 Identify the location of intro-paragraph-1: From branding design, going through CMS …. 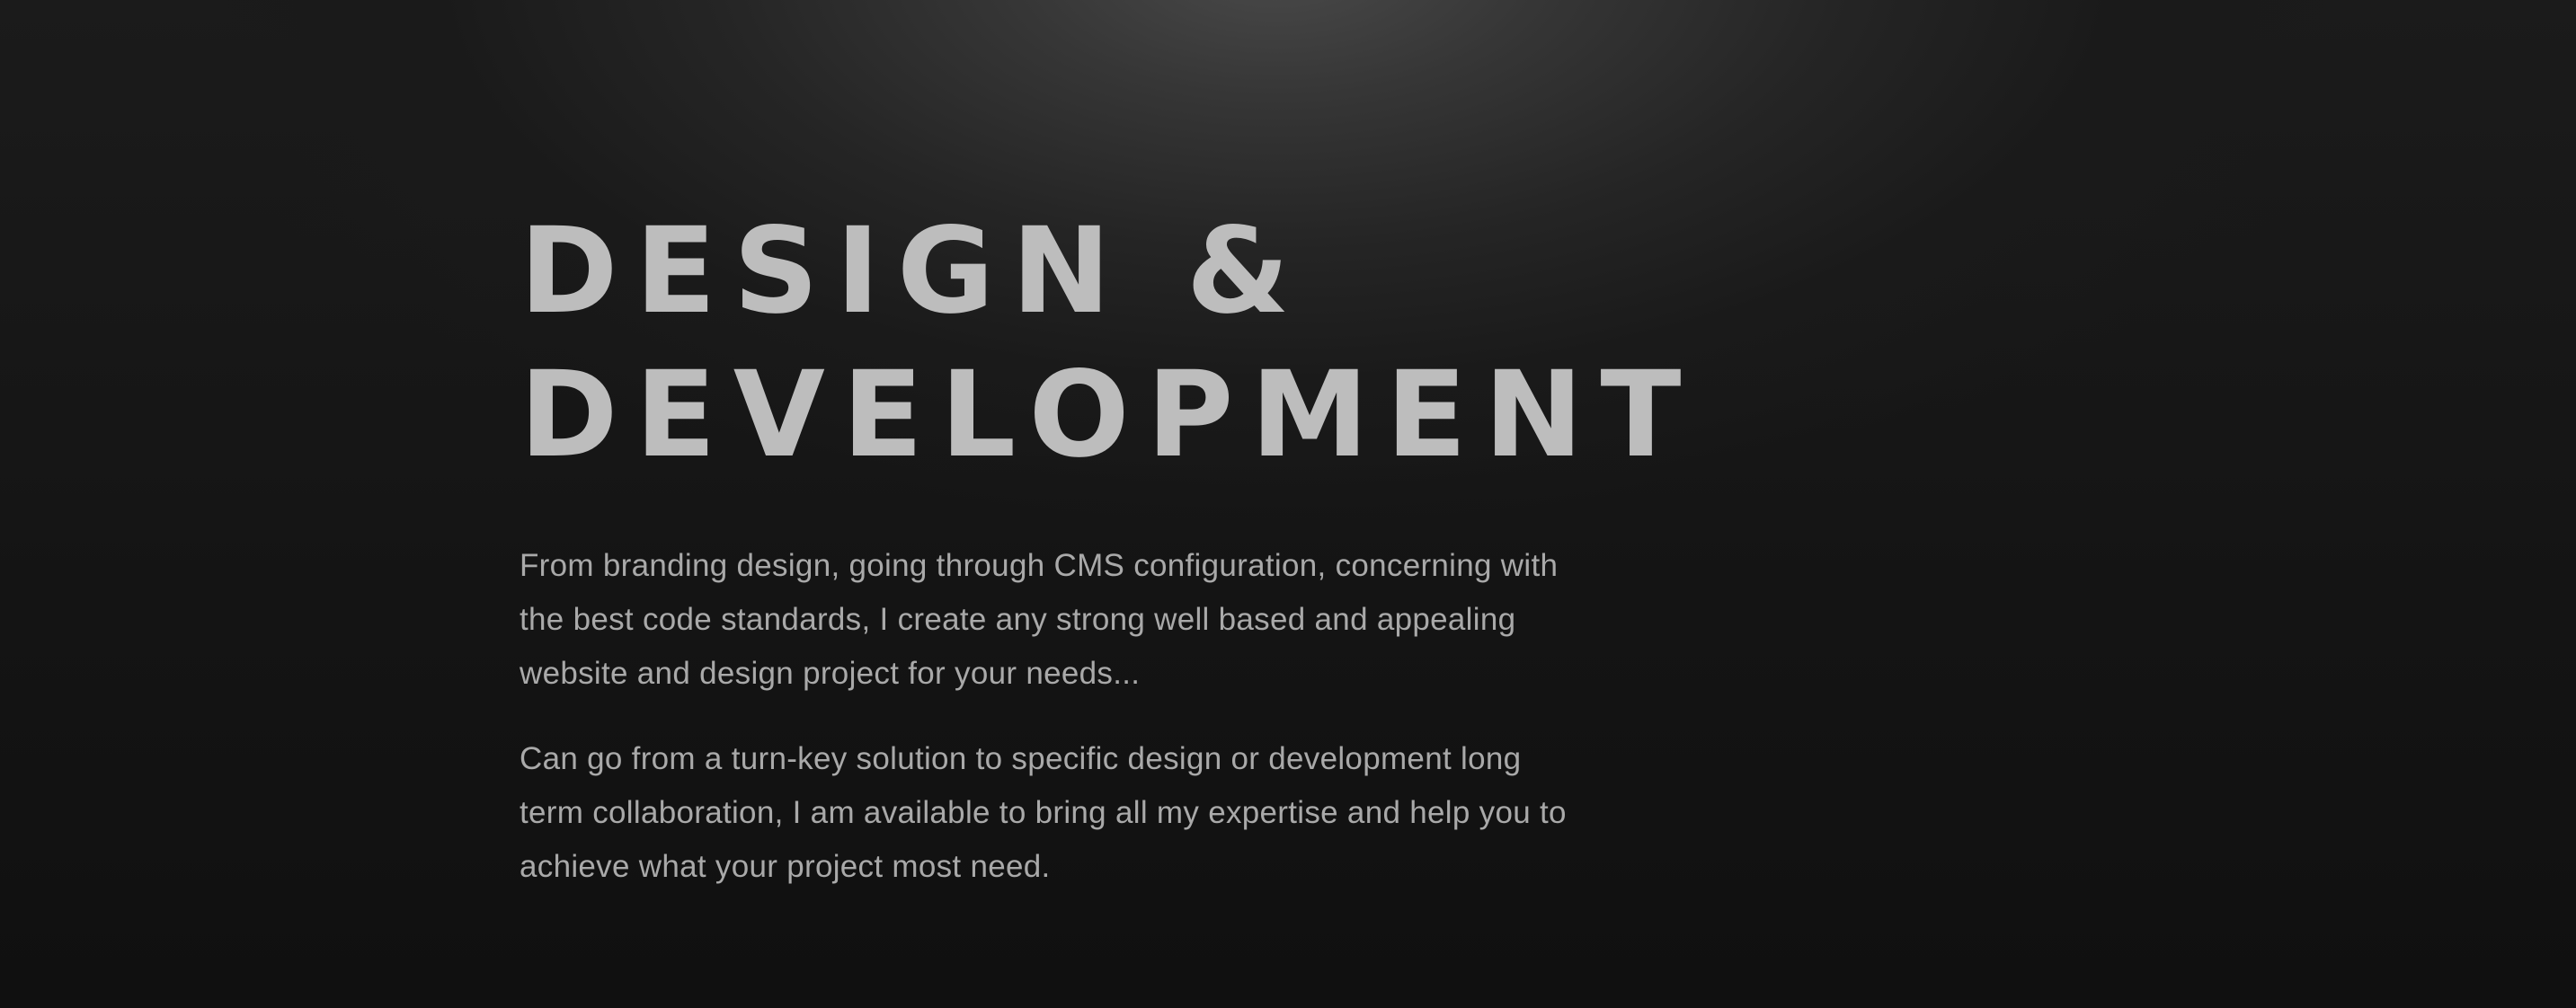
(1039, 619).